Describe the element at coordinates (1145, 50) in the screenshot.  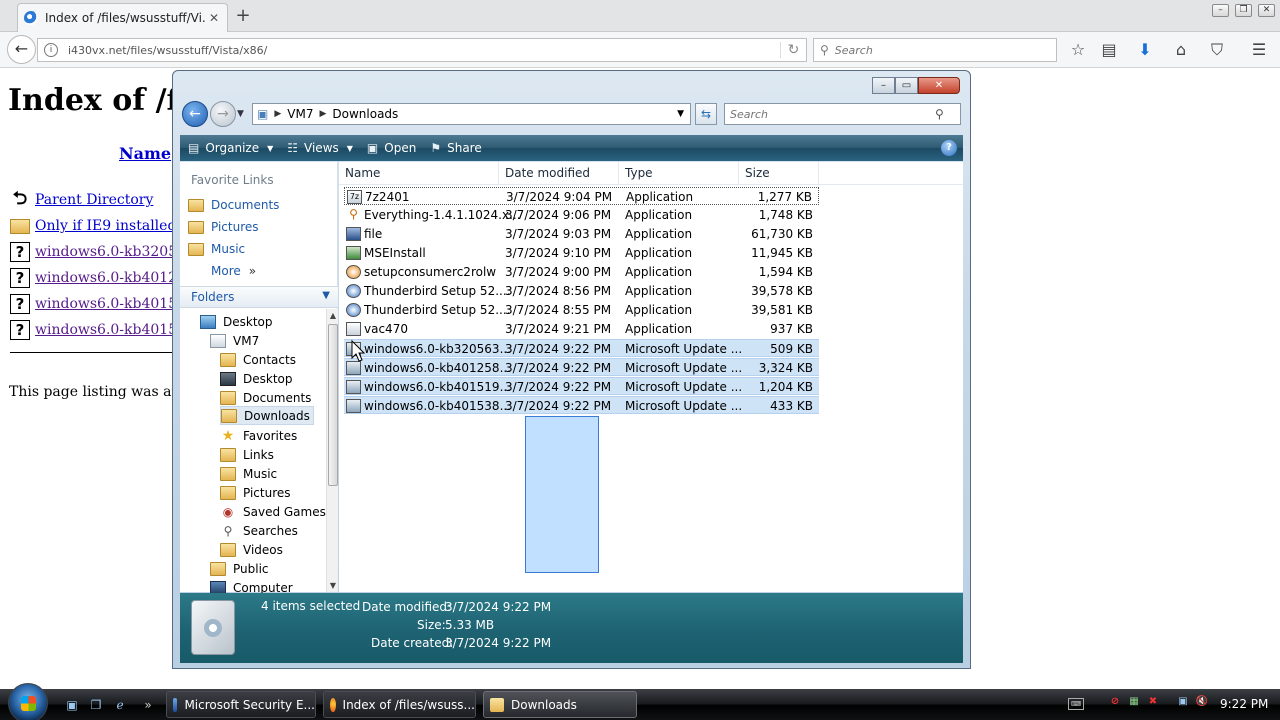
I see `downloads-icon: ⬇` at that location.